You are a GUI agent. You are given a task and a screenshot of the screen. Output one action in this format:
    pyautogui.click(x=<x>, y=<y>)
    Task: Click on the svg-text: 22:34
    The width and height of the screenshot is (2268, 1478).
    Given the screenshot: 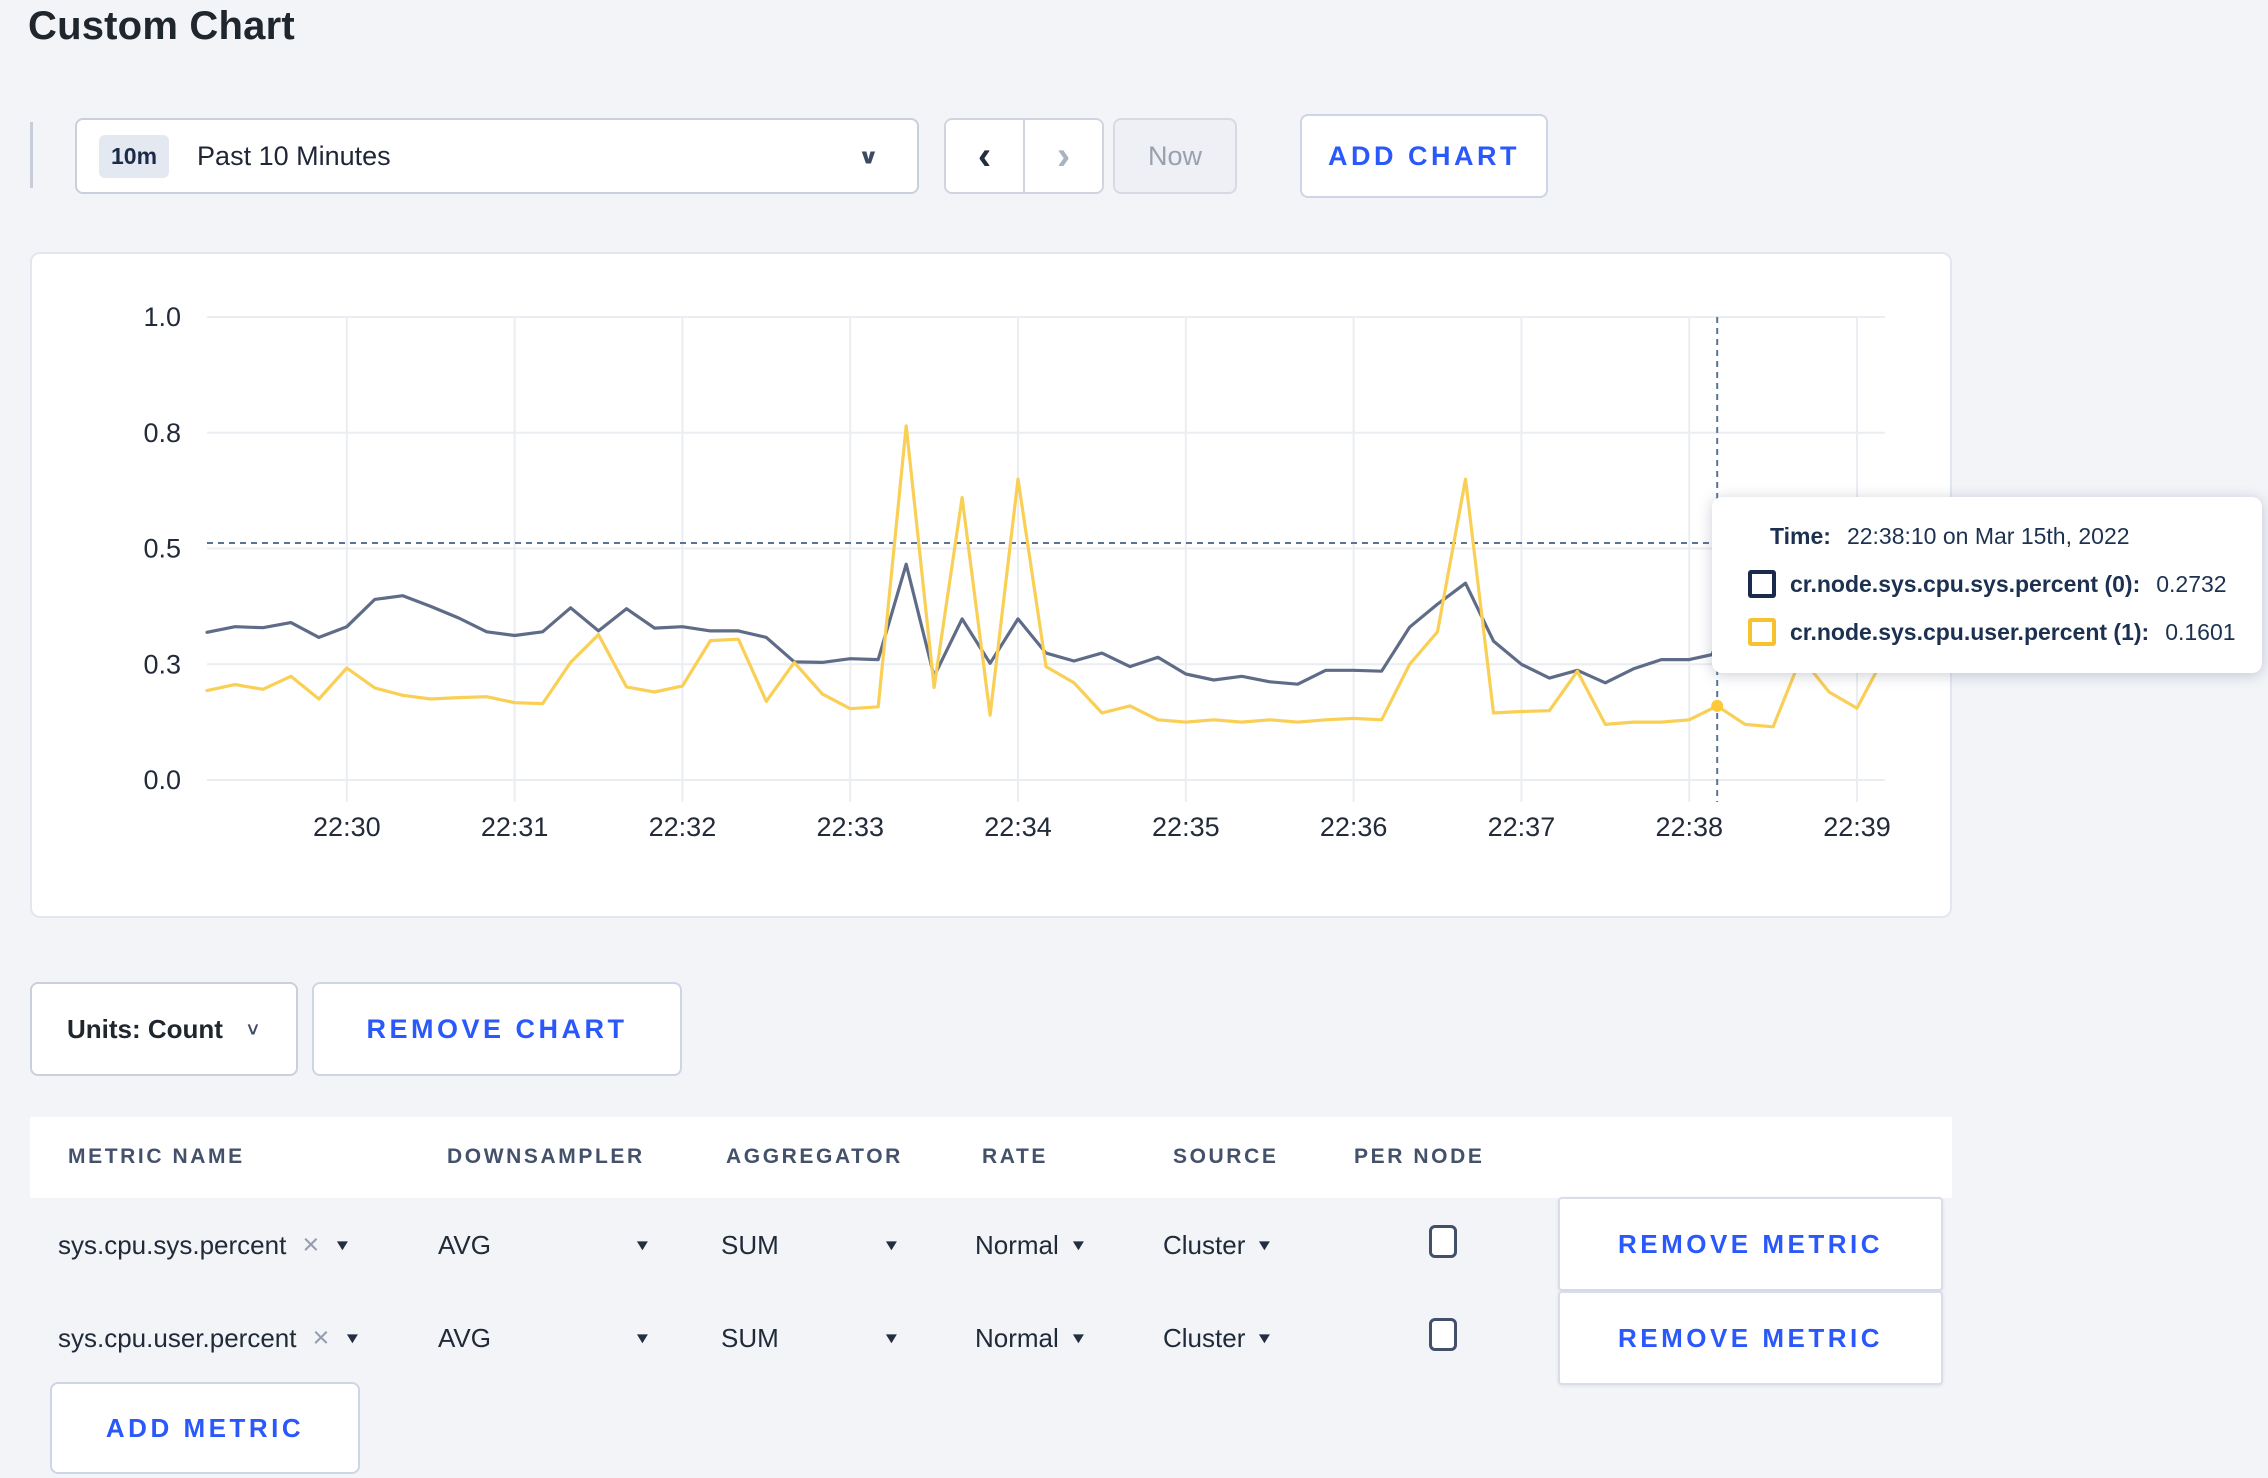 What is the action you would take?
    pyautogui.click(x=1018, y=827)
    